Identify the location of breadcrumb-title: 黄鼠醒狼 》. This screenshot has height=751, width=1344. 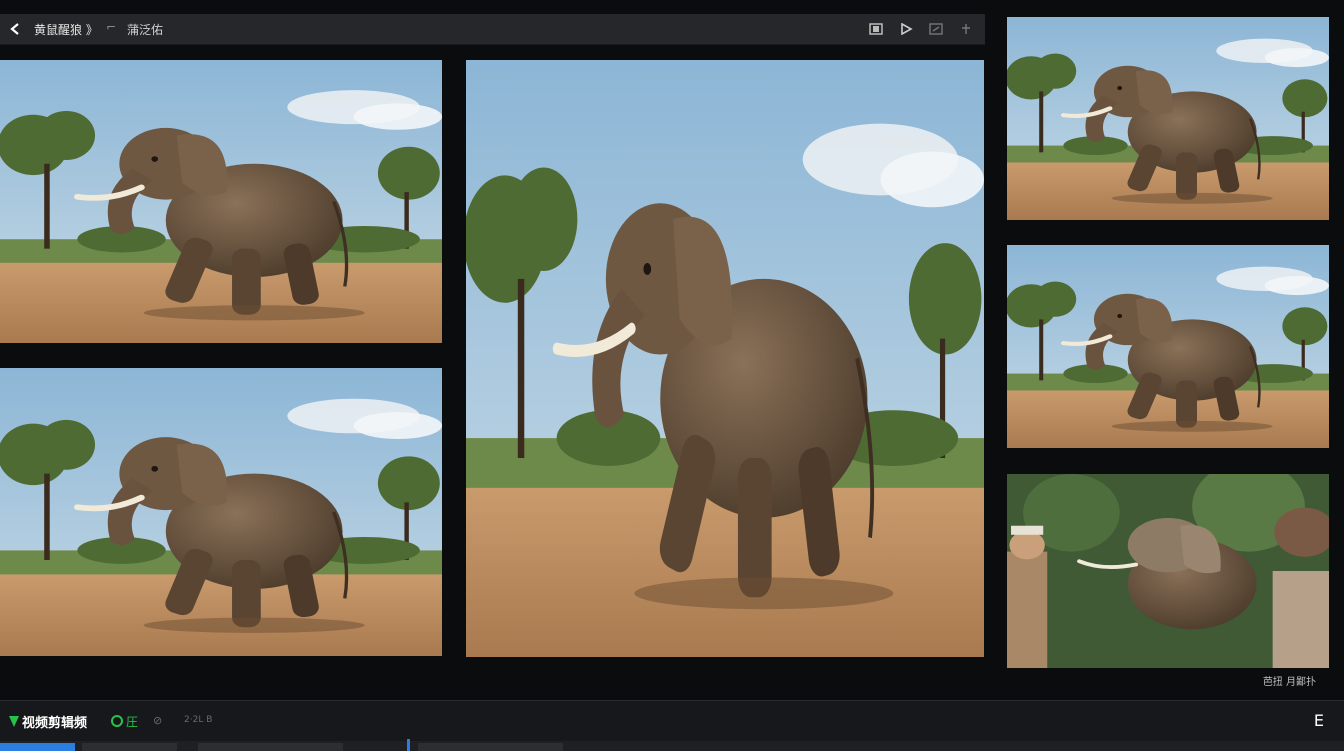
(66, 29).